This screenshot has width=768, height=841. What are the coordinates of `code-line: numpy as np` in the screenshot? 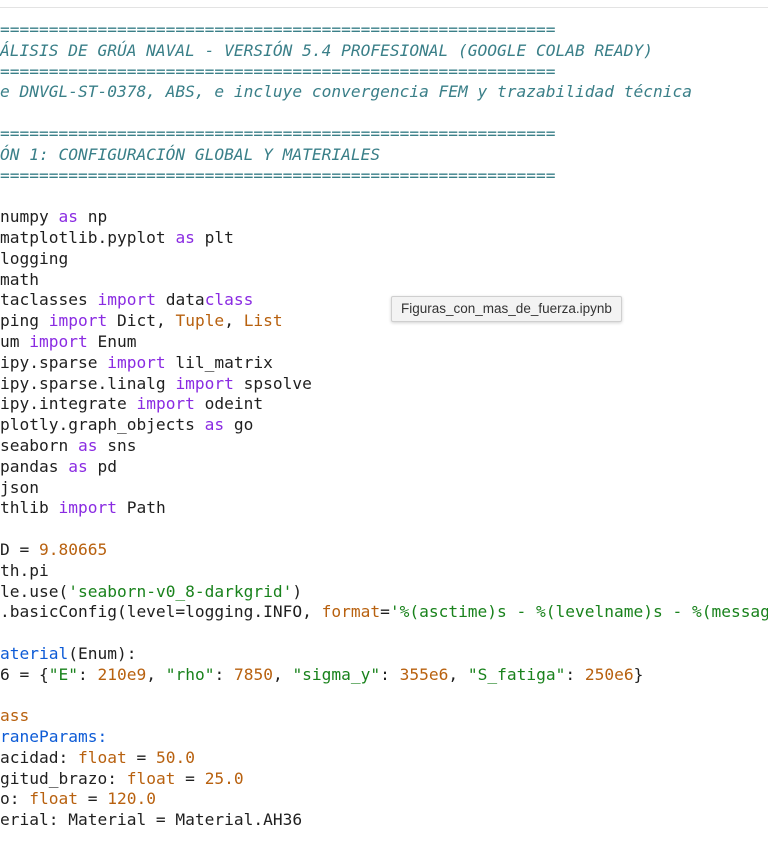 It's located at (384, 217).